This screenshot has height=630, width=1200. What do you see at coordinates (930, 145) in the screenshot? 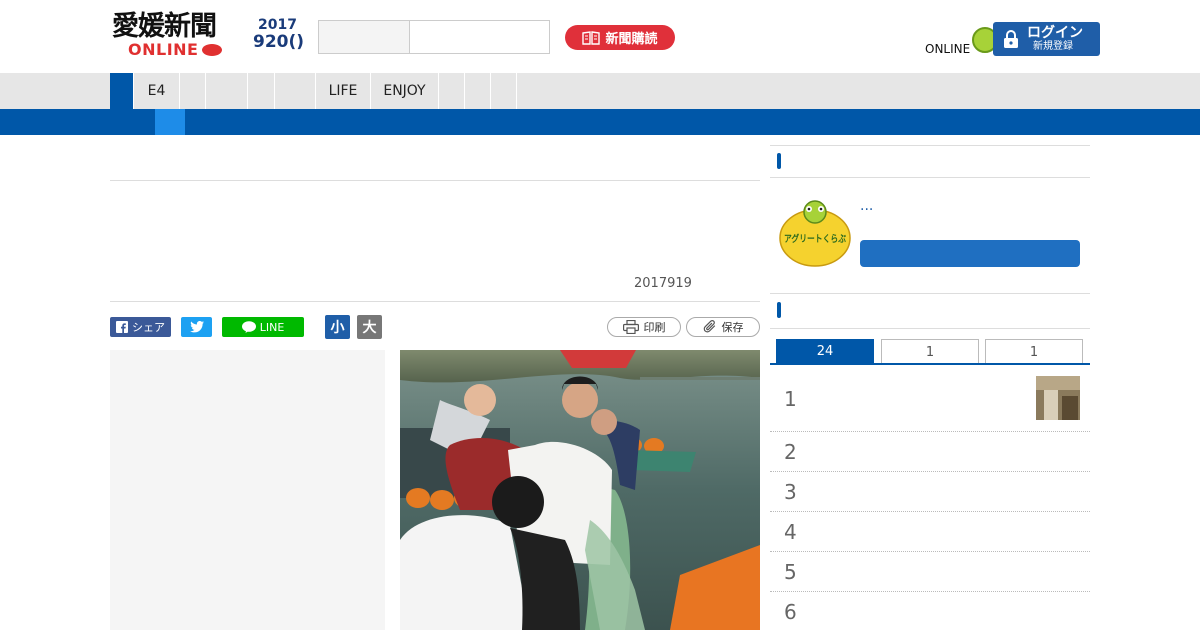
I see `sidebar-top-divider` at bounding box center [930, 145].